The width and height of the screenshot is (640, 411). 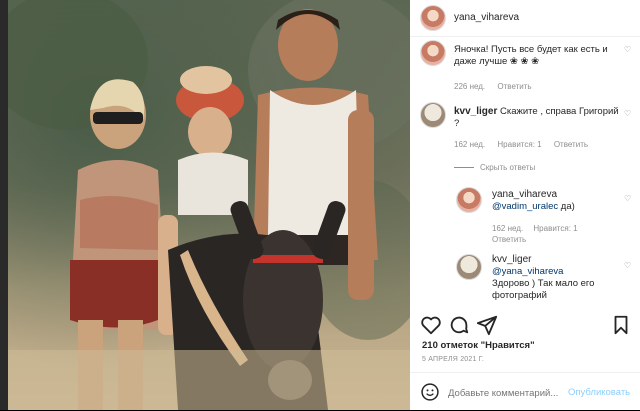 I want to click on comment-1-emoji: ❀ ❀ ❀, so click(x=524, y=61).